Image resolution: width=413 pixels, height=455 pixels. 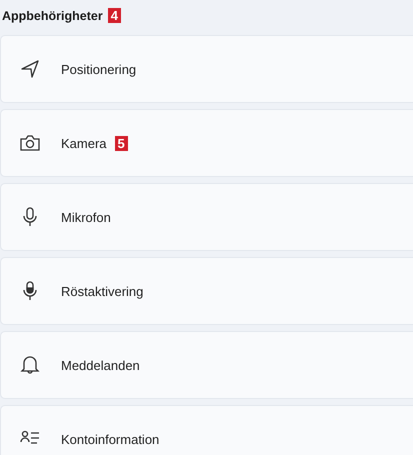 What do you see at coordinates (206, 143) in the screenshot?
I see `settings-item: Kamera 5` at bounding box center [206, 143].